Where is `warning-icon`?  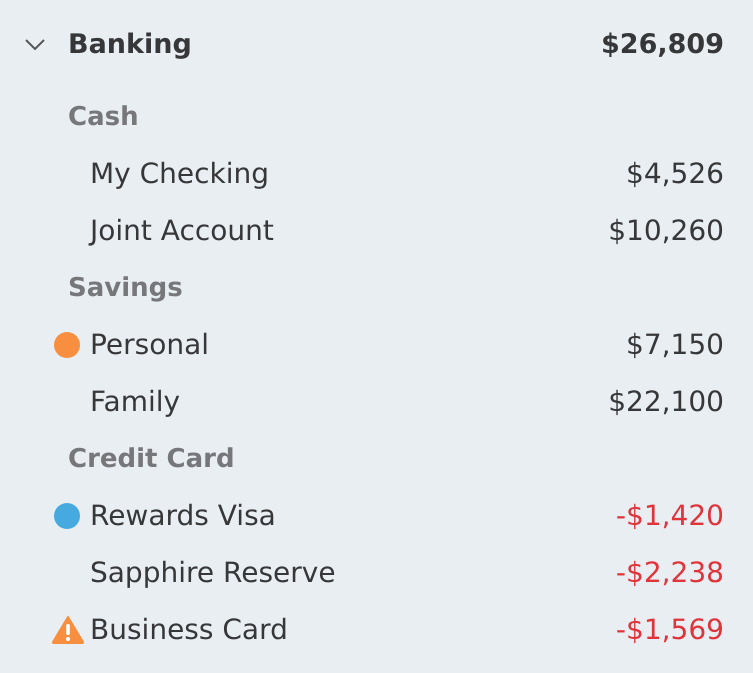
warning-icon is located at coordinates (68, 630).